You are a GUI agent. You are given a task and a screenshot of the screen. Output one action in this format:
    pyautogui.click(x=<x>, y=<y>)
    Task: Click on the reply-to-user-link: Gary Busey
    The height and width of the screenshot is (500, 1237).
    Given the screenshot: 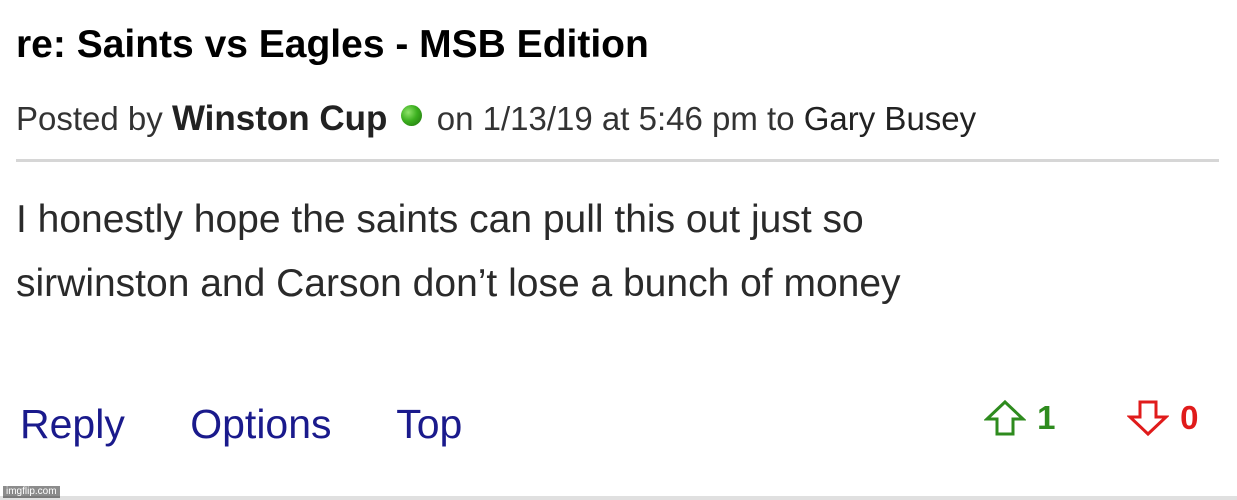 What is the action you would take?
    pyautogui.click(x=890, y=118)
    